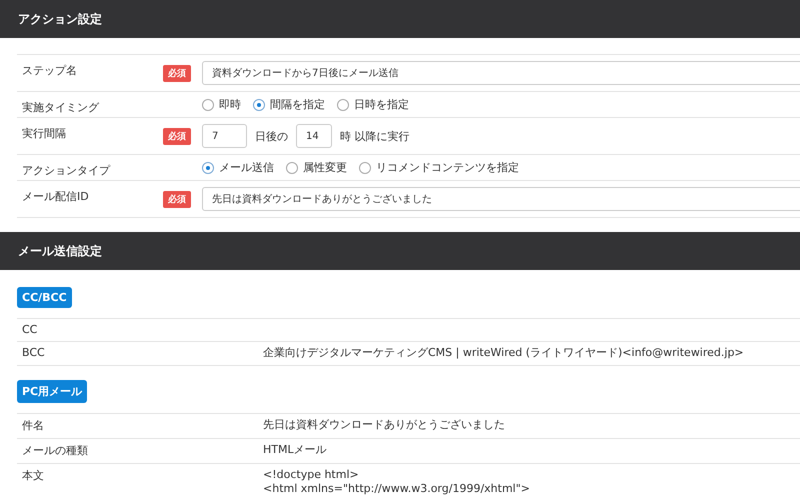 This screenshot has width=800, height=500. Describe the element at coordinates (60, 107) in the screenshot. I see `field-label: 実施タイミング` at that location.